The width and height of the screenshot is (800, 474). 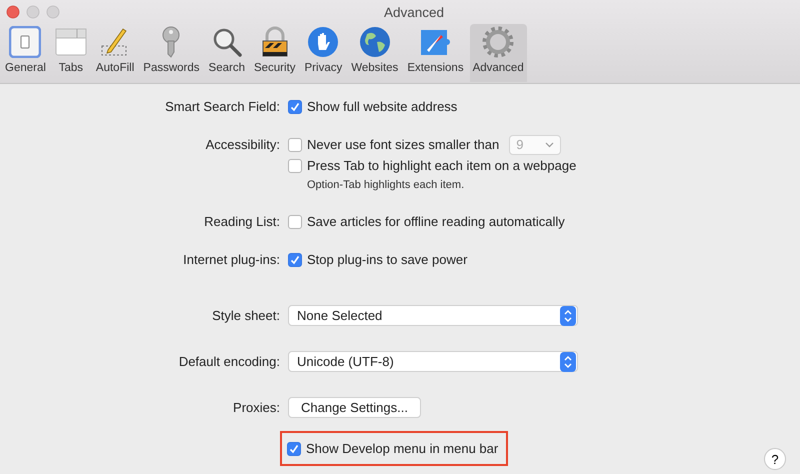 I want to click on toolbar-tab: Security, so click(x=274, y=53).